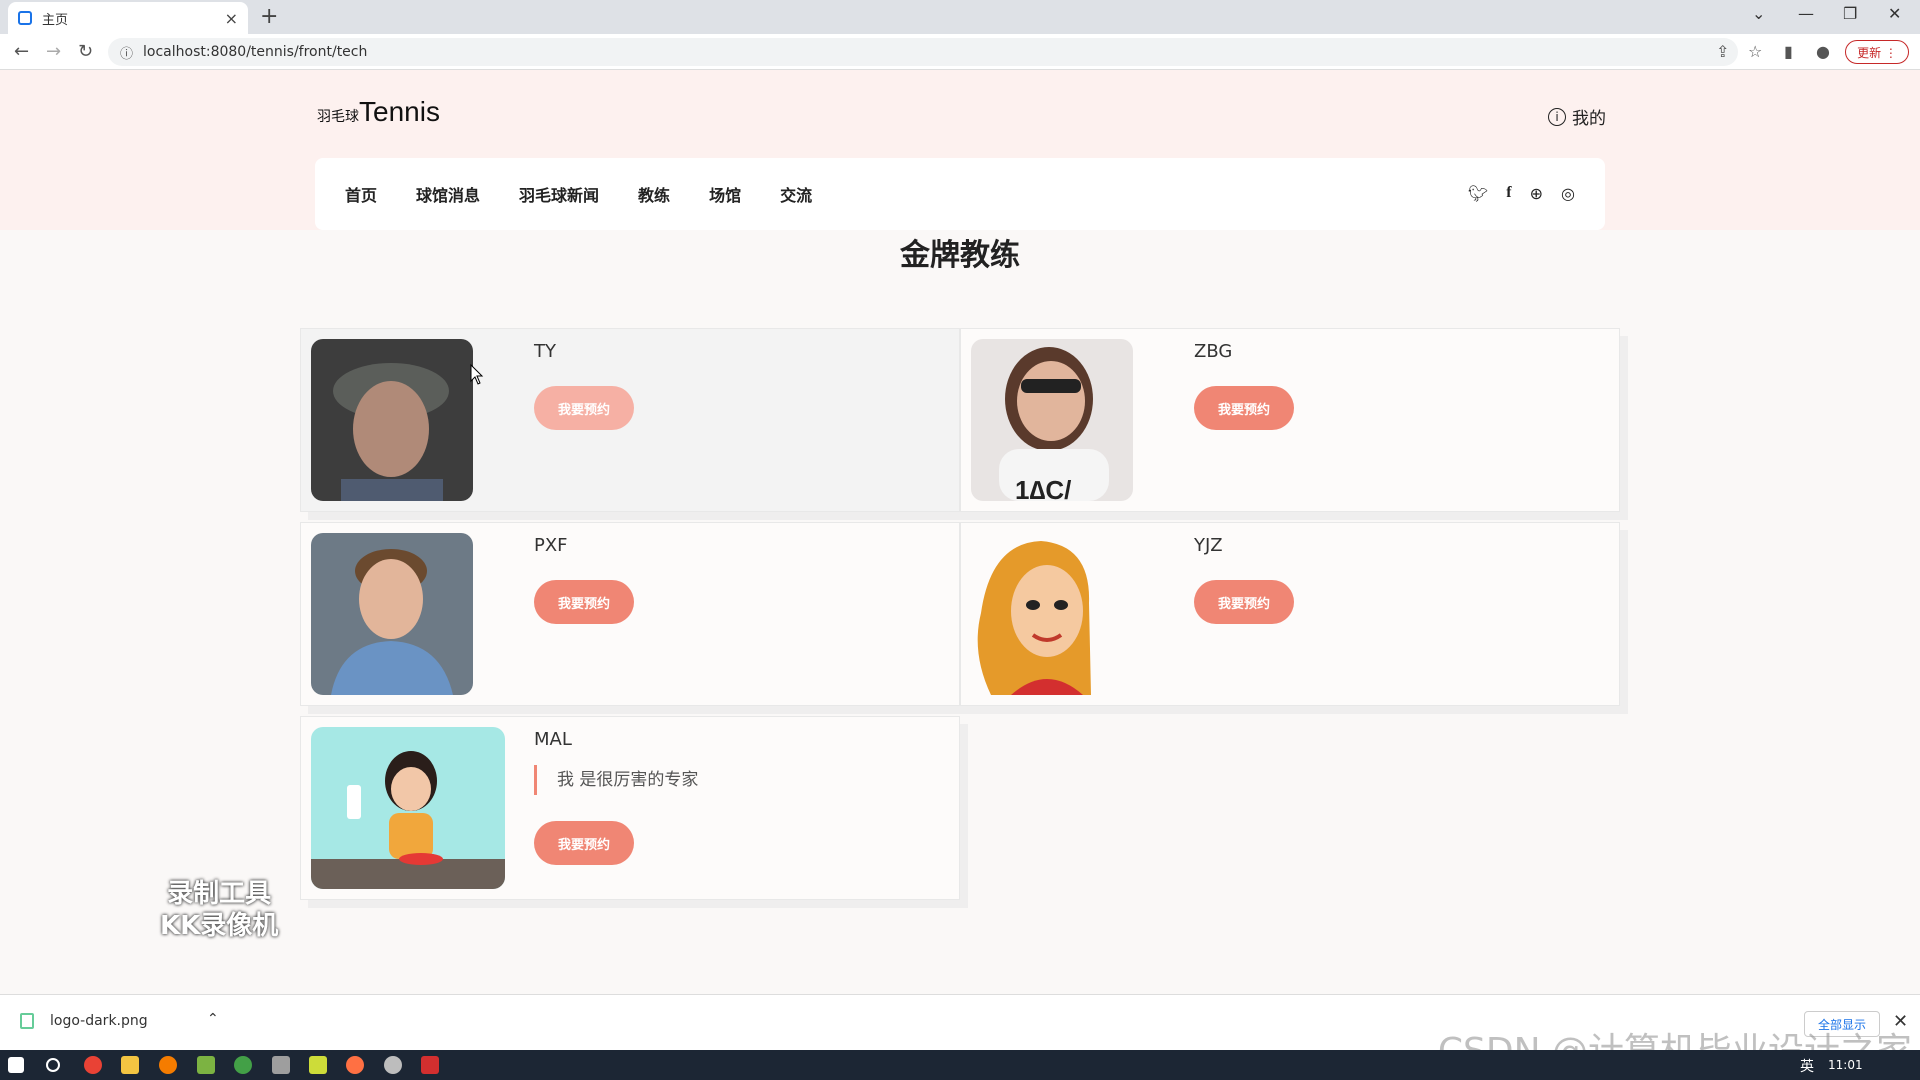  Describe the element at coordinates (545, 351) in the screenshot. I see `coach-name: TY` at that location.